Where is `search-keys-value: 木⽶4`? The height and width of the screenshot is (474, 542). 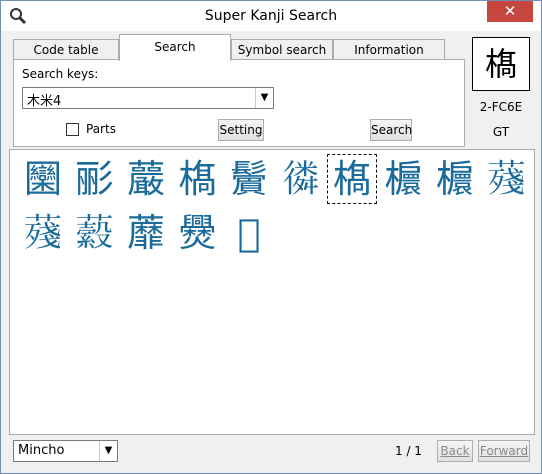
search-keys-value: 木⽶4 is located at coordinates (44, 99).